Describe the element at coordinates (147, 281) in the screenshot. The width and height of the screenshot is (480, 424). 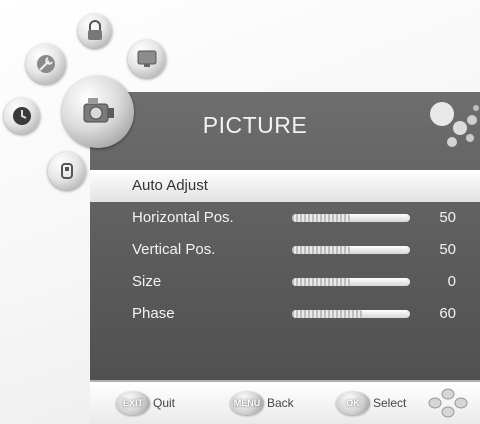
I see `menu-item-label: Size` at that location.